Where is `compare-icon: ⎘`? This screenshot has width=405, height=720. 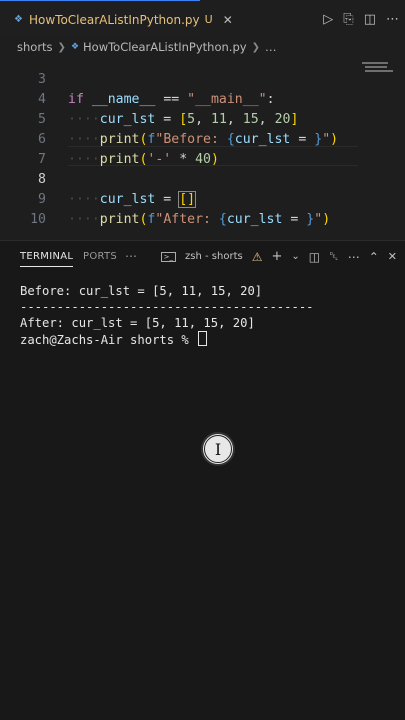
compare-icon: ⎘ is located at coordinates (348, 19).